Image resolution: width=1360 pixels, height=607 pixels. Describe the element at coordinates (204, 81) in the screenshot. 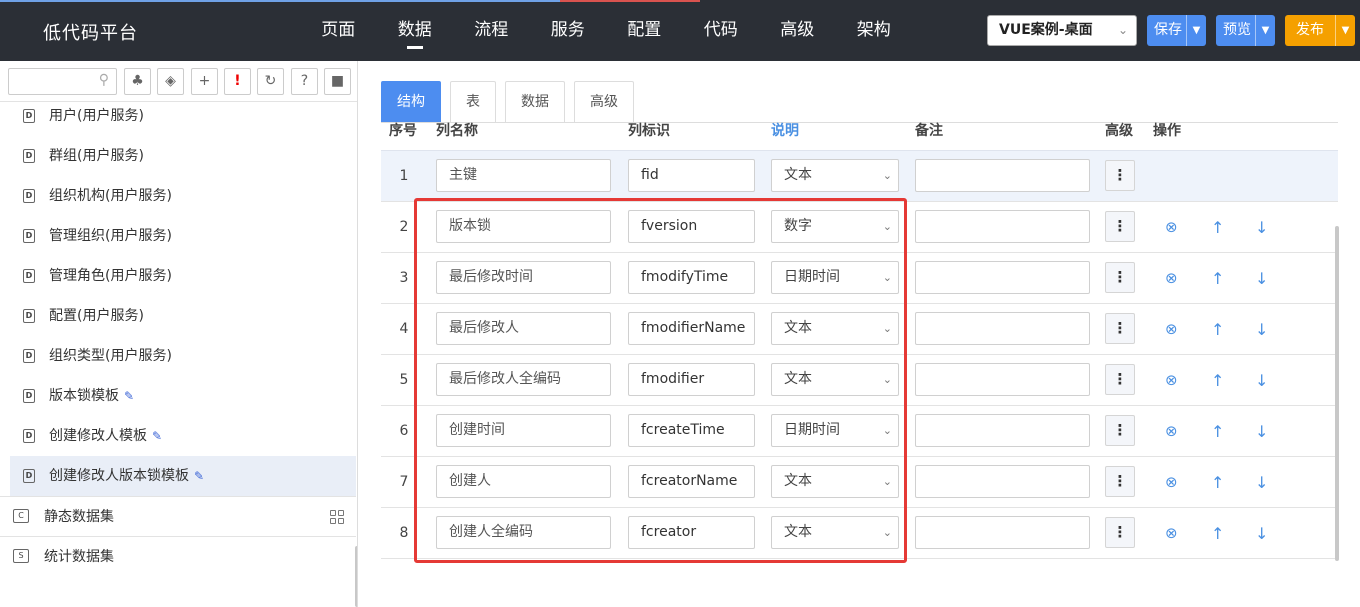

I see `plus-icon: +` at that location.